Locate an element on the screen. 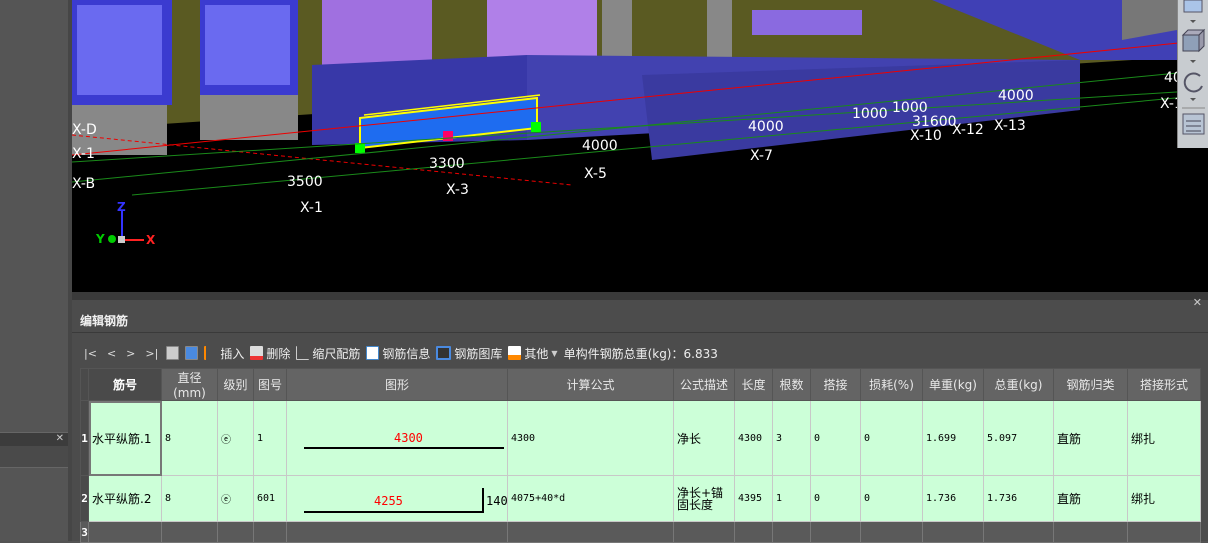  bar-name-cell: 水平纵筋.1 is located at coordinates (125, 438).